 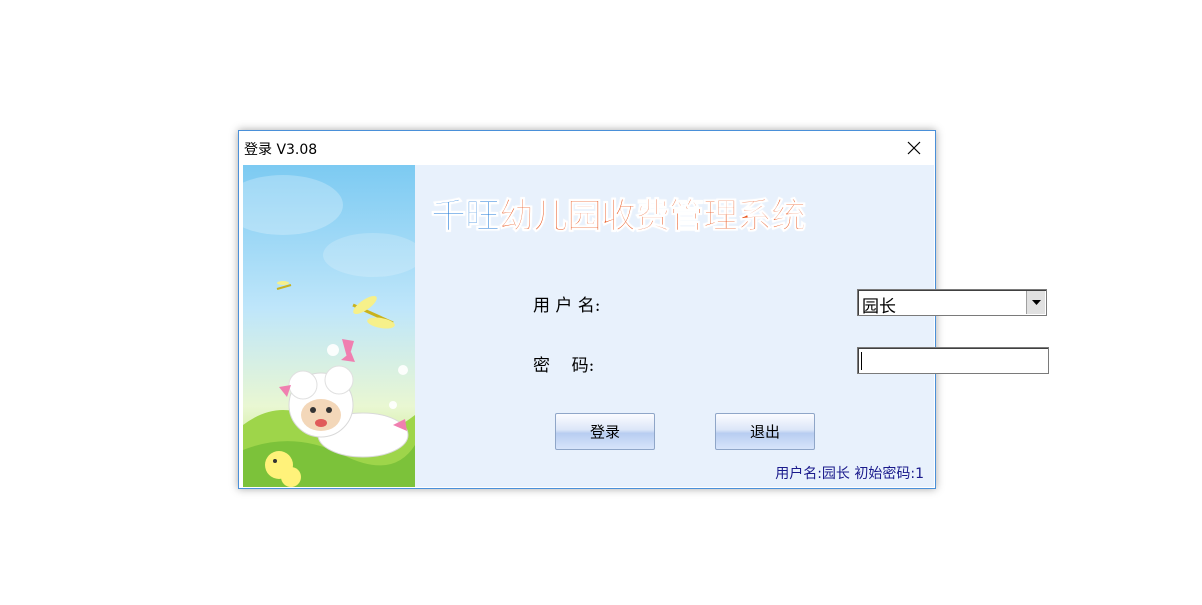 I want to click on username-select: 园长, so click(x=952, y=303).